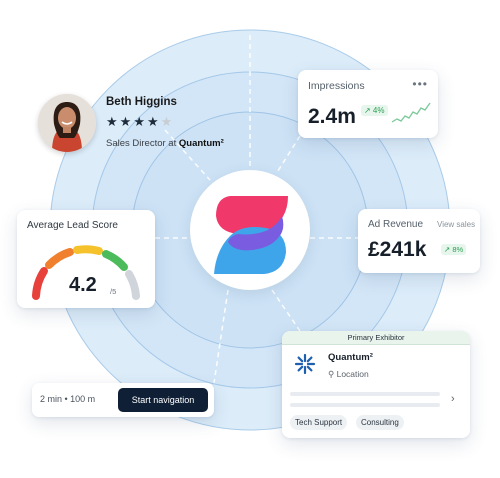 This screenshot has width=500, height=478. I want to click on chevron-right-icon: ›, so click(453, 399).